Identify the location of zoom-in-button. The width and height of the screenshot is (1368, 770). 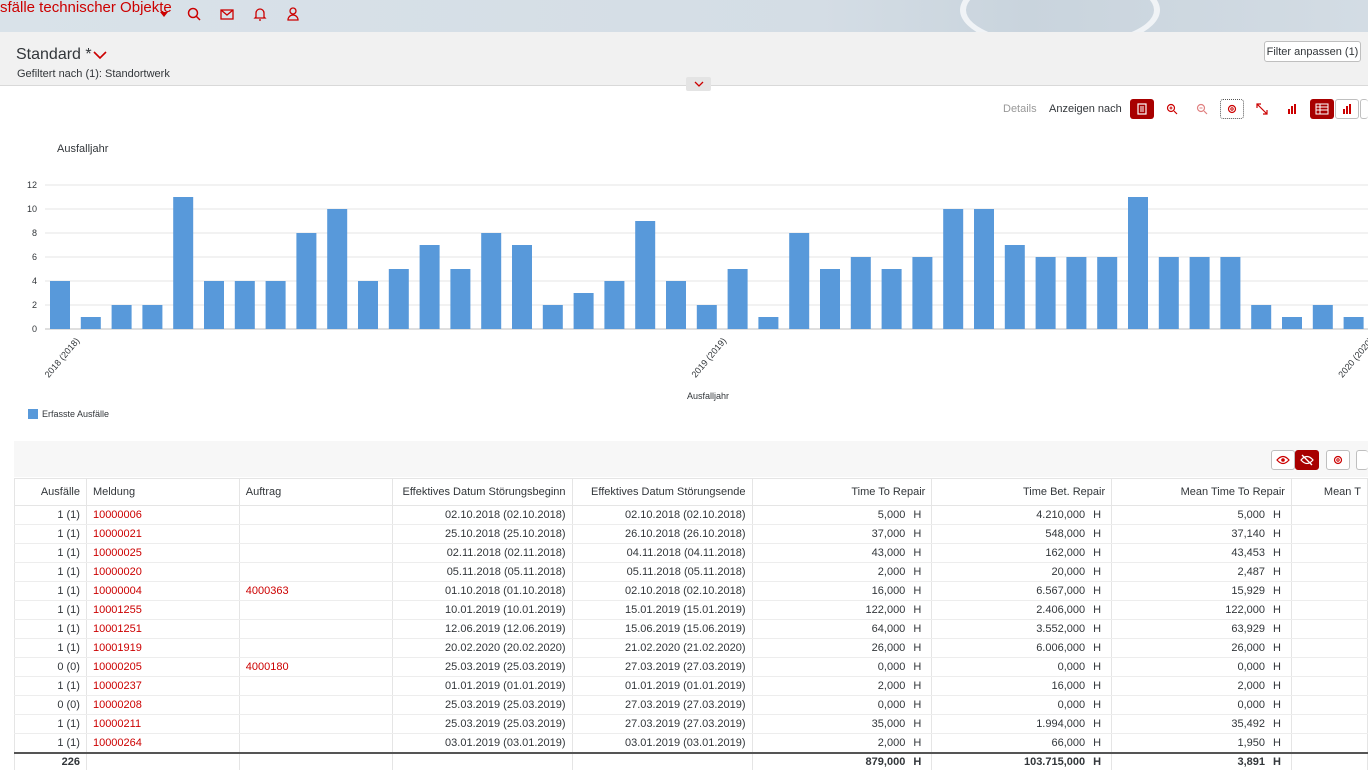
(1172, 109).